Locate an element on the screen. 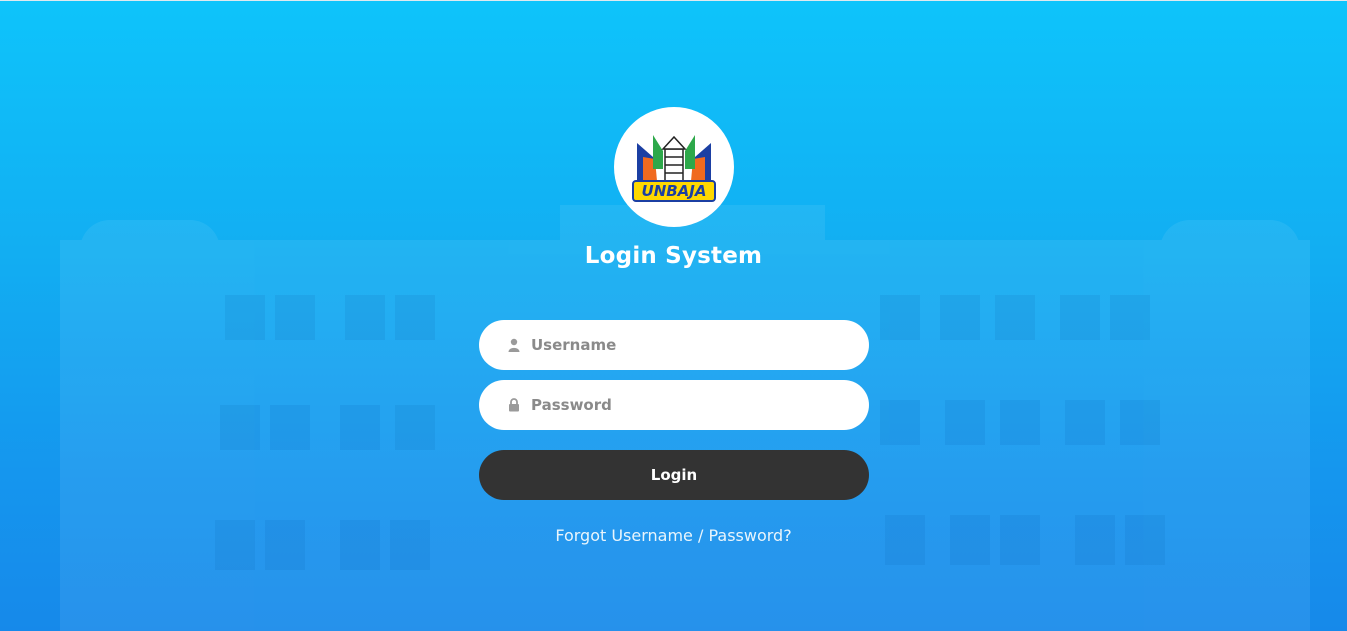  university-logo: UNBAJA is located at coordinates (674, 167).